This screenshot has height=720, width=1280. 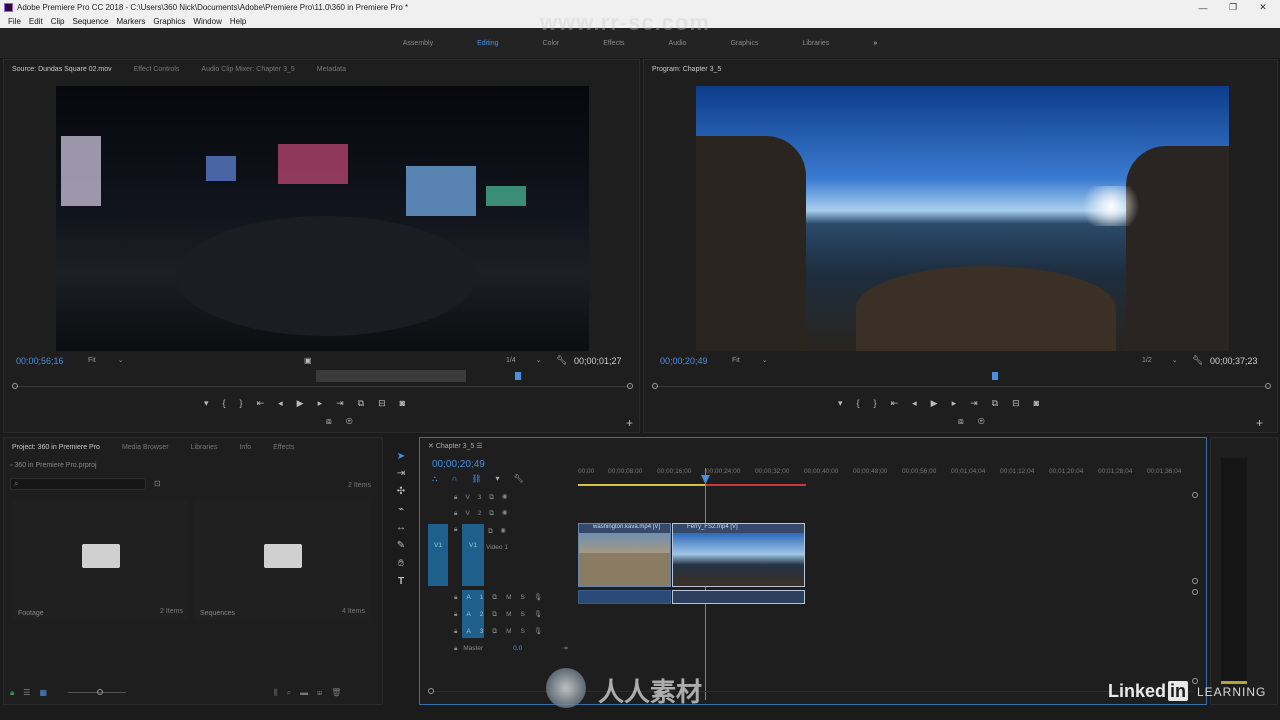 What do you see at coordinates (131, 21) in the screenshot?
I see `menu-markers: Markers` at bounding box center [131, 21].